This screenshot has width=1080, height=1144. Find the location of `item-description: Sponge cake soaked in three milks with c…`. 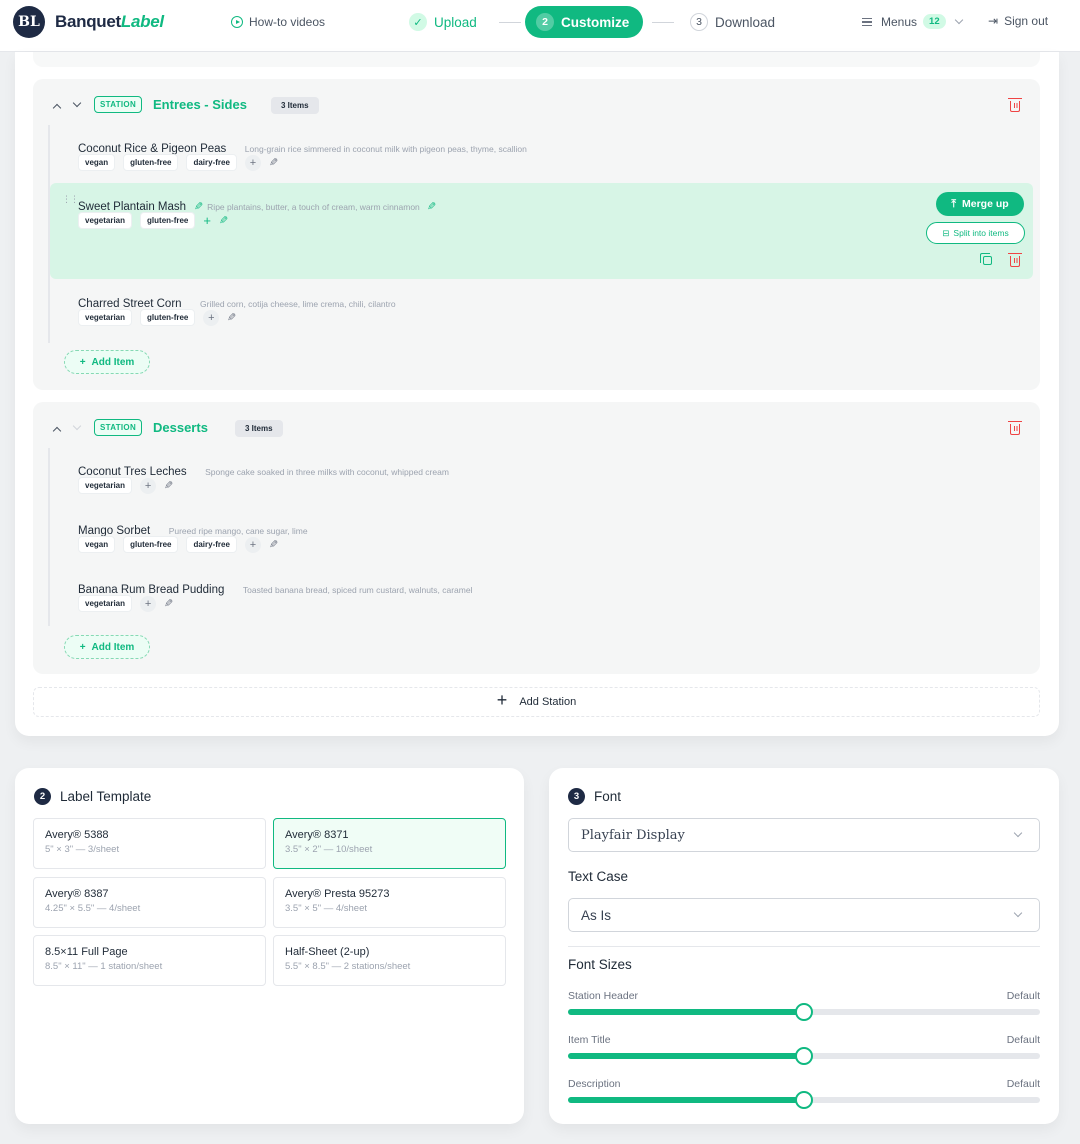

item-description: Sponge cake soaked in three milks with c… is located at coordinates (327, 472).